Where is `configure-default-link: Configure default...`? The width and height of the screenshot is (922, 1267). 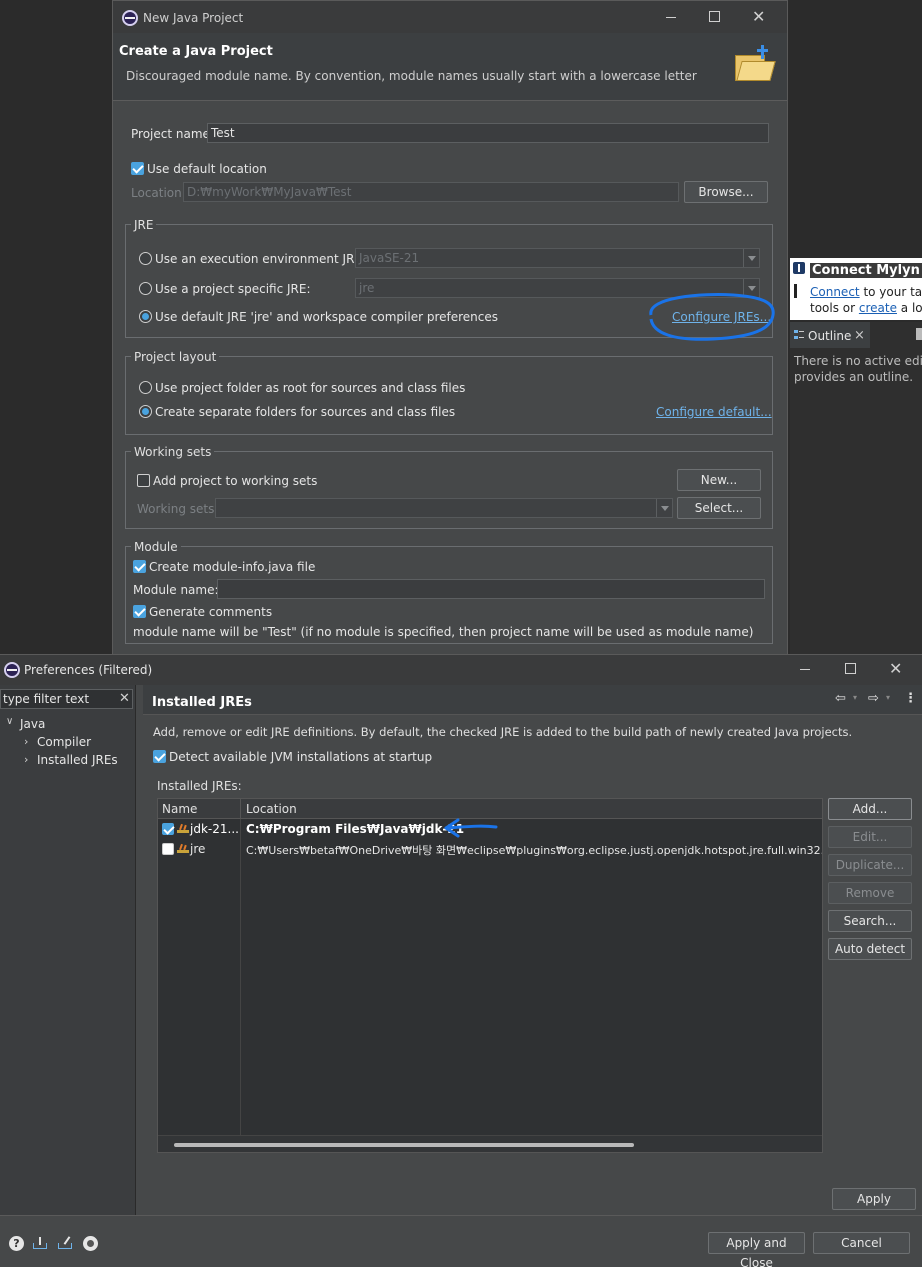 configure-default-link: Configure default... is located at coordinates (714, 412).